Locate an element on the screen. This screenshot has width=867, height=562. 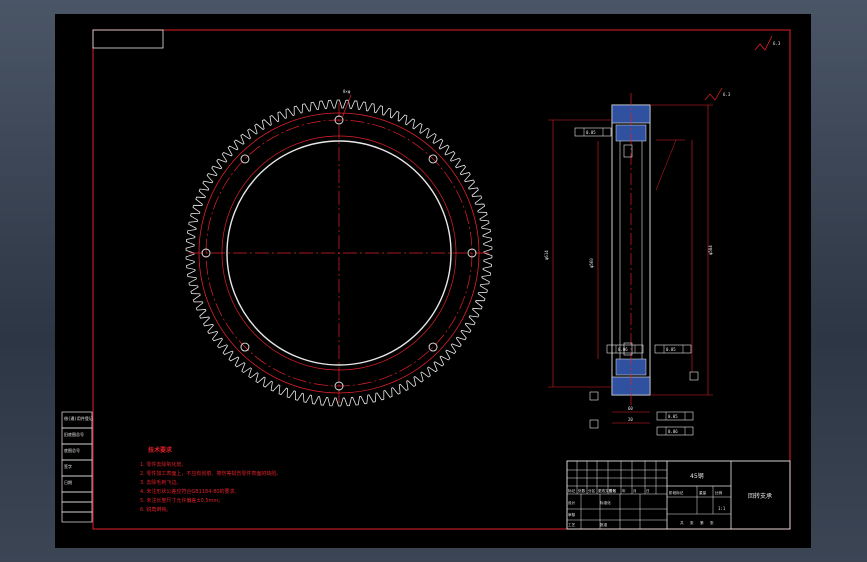
notes-item: 5. 未注长度尺寸允许偏差±0.5mm。 is located at coordinates (181, 500).